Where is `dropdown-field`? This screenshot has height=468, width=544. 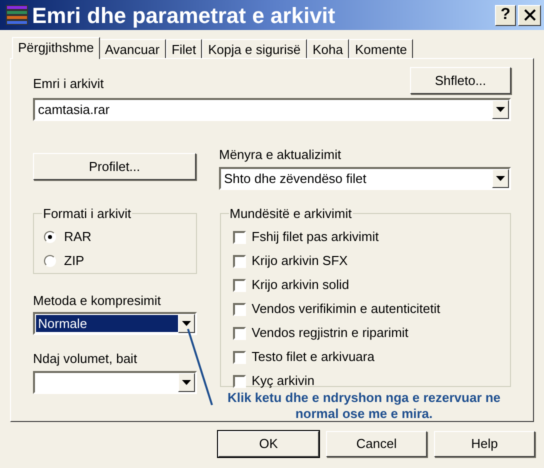 dropdown-field is located at coordinates (115, 382).